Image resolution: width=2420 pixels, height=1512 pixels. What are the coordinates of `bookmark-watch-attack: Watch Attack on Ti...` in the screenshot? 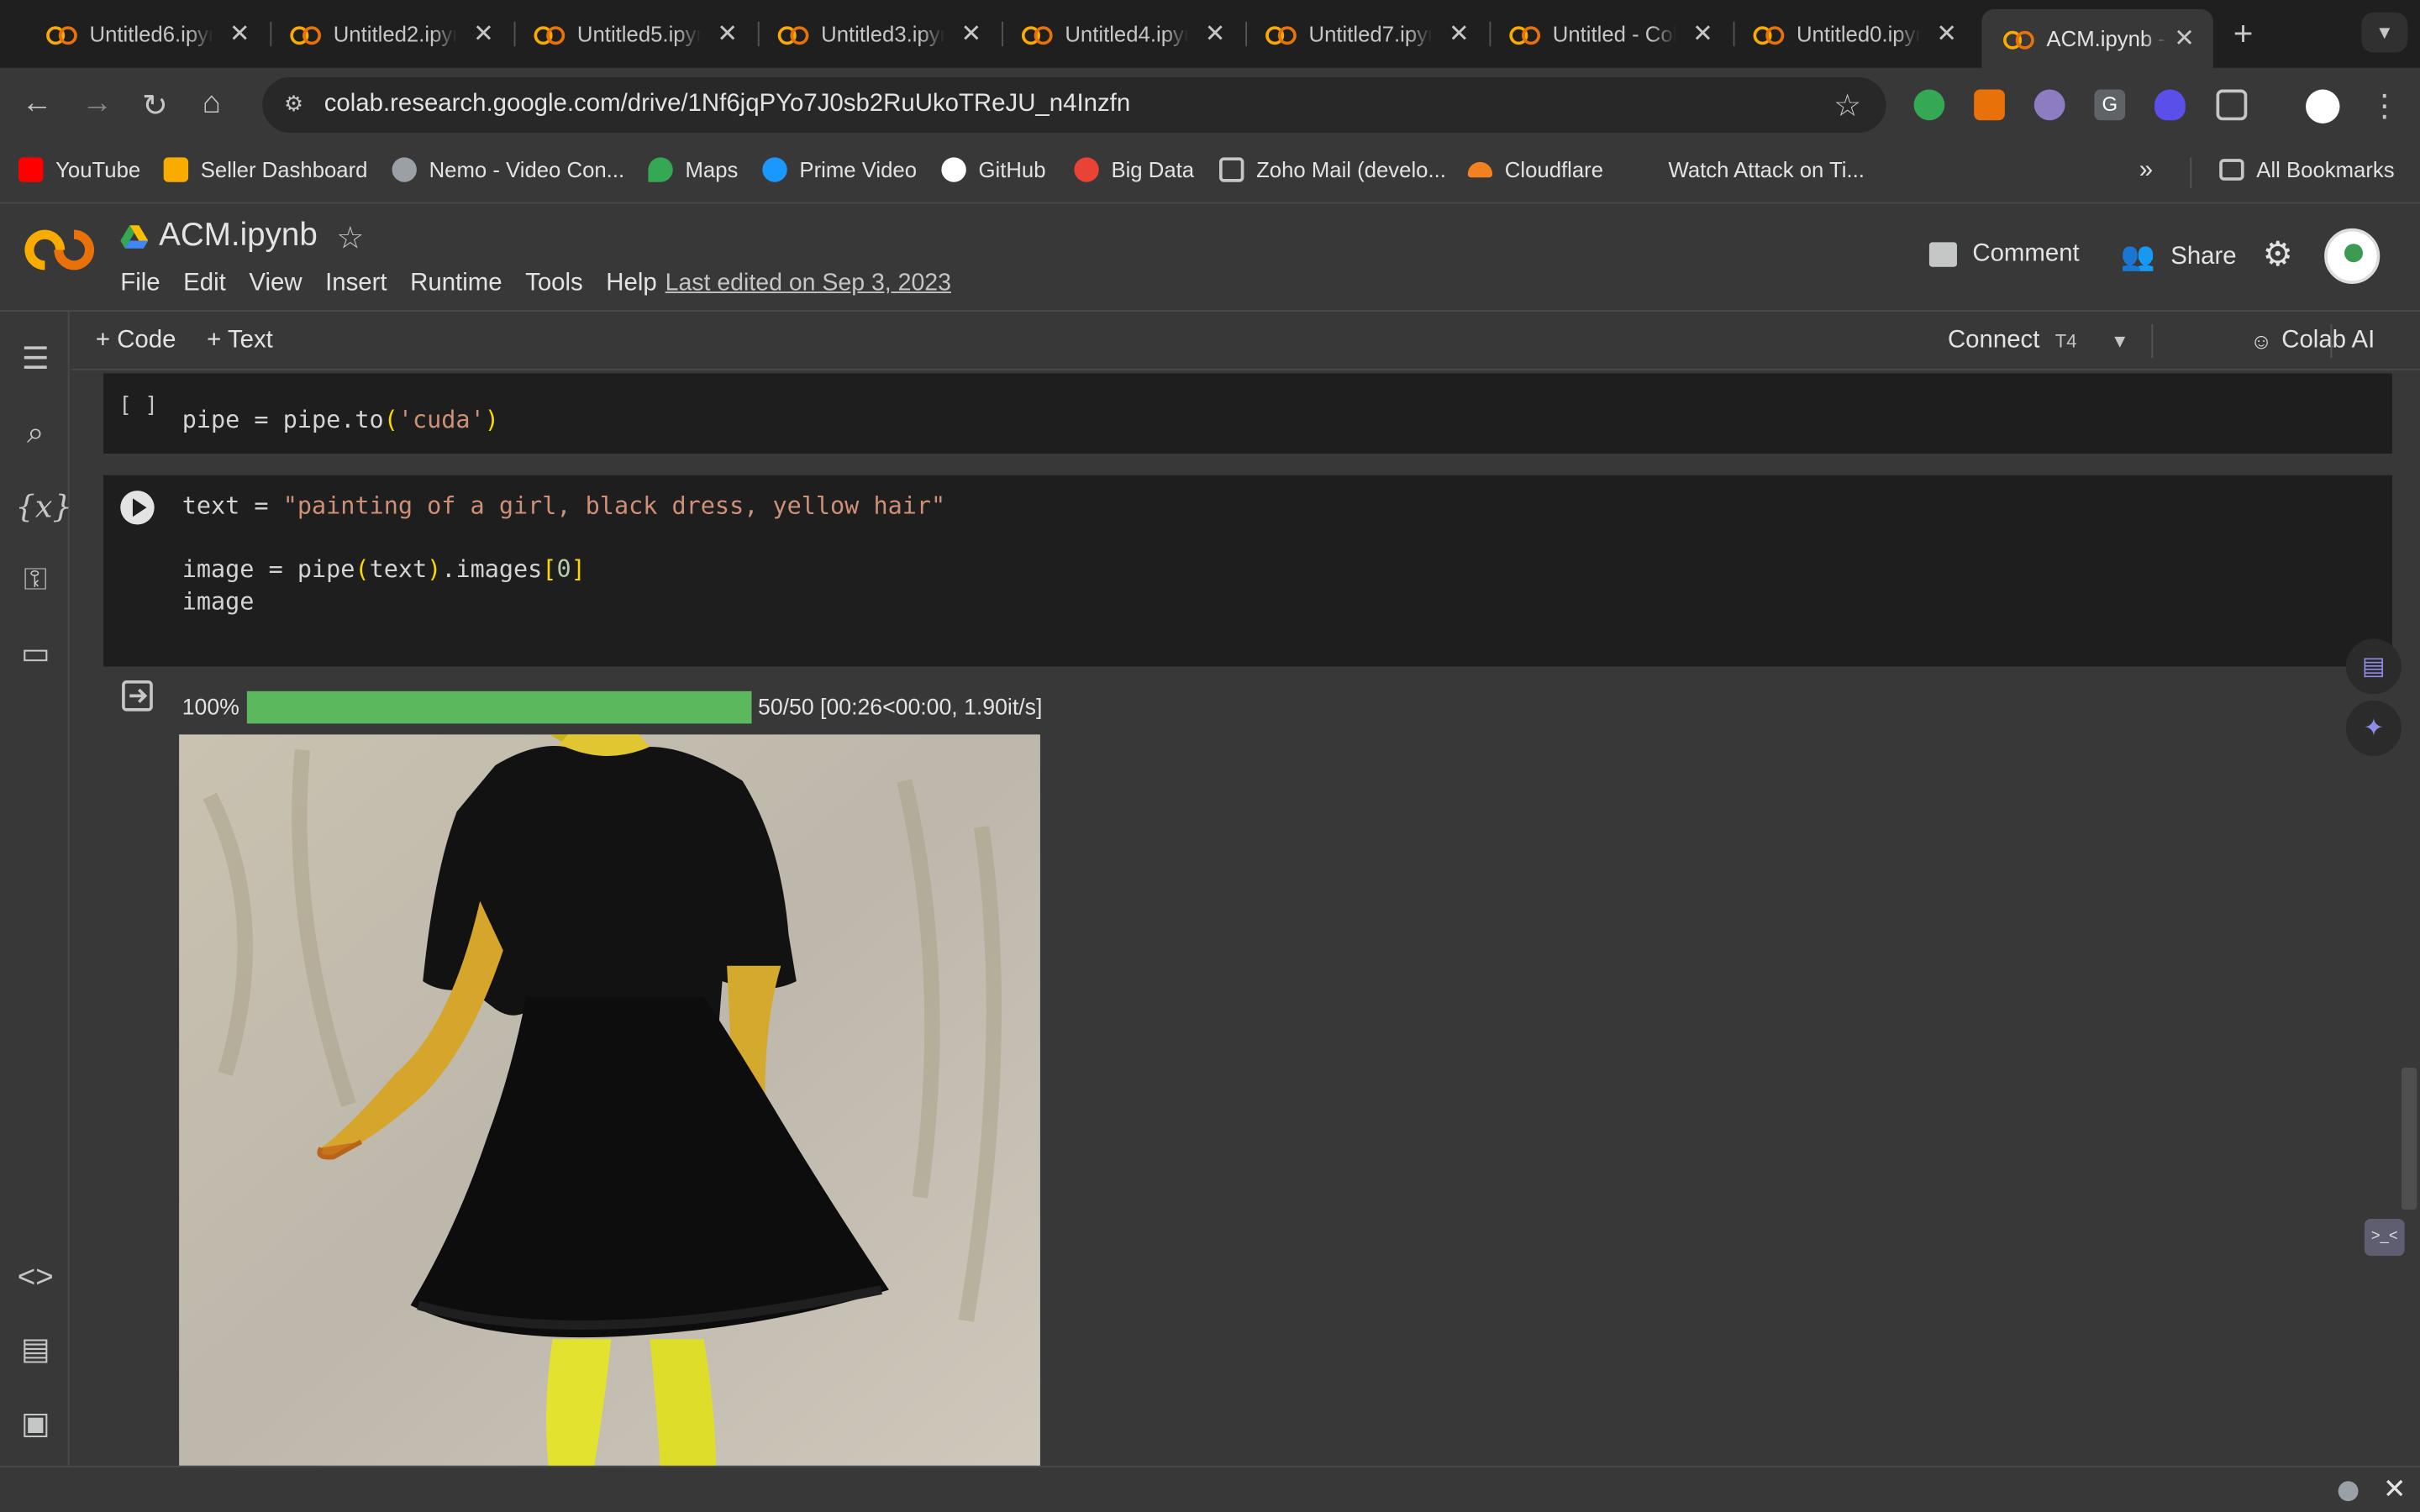 It's located at (1748, 169).